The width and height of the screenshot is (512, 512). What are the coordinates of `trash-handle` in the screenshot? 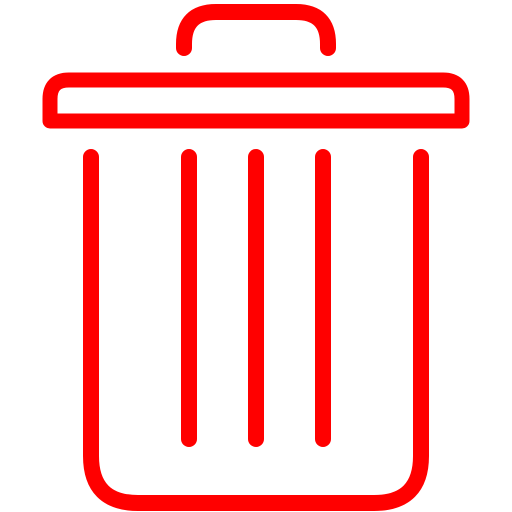 It's located at (256, 30).